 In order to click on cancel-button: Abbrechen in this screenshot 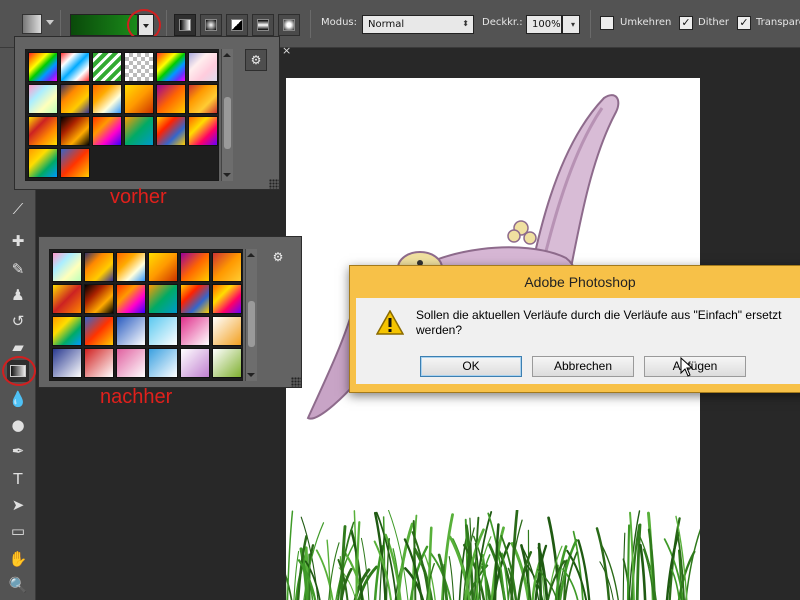, I will do `click(583, 366)`.